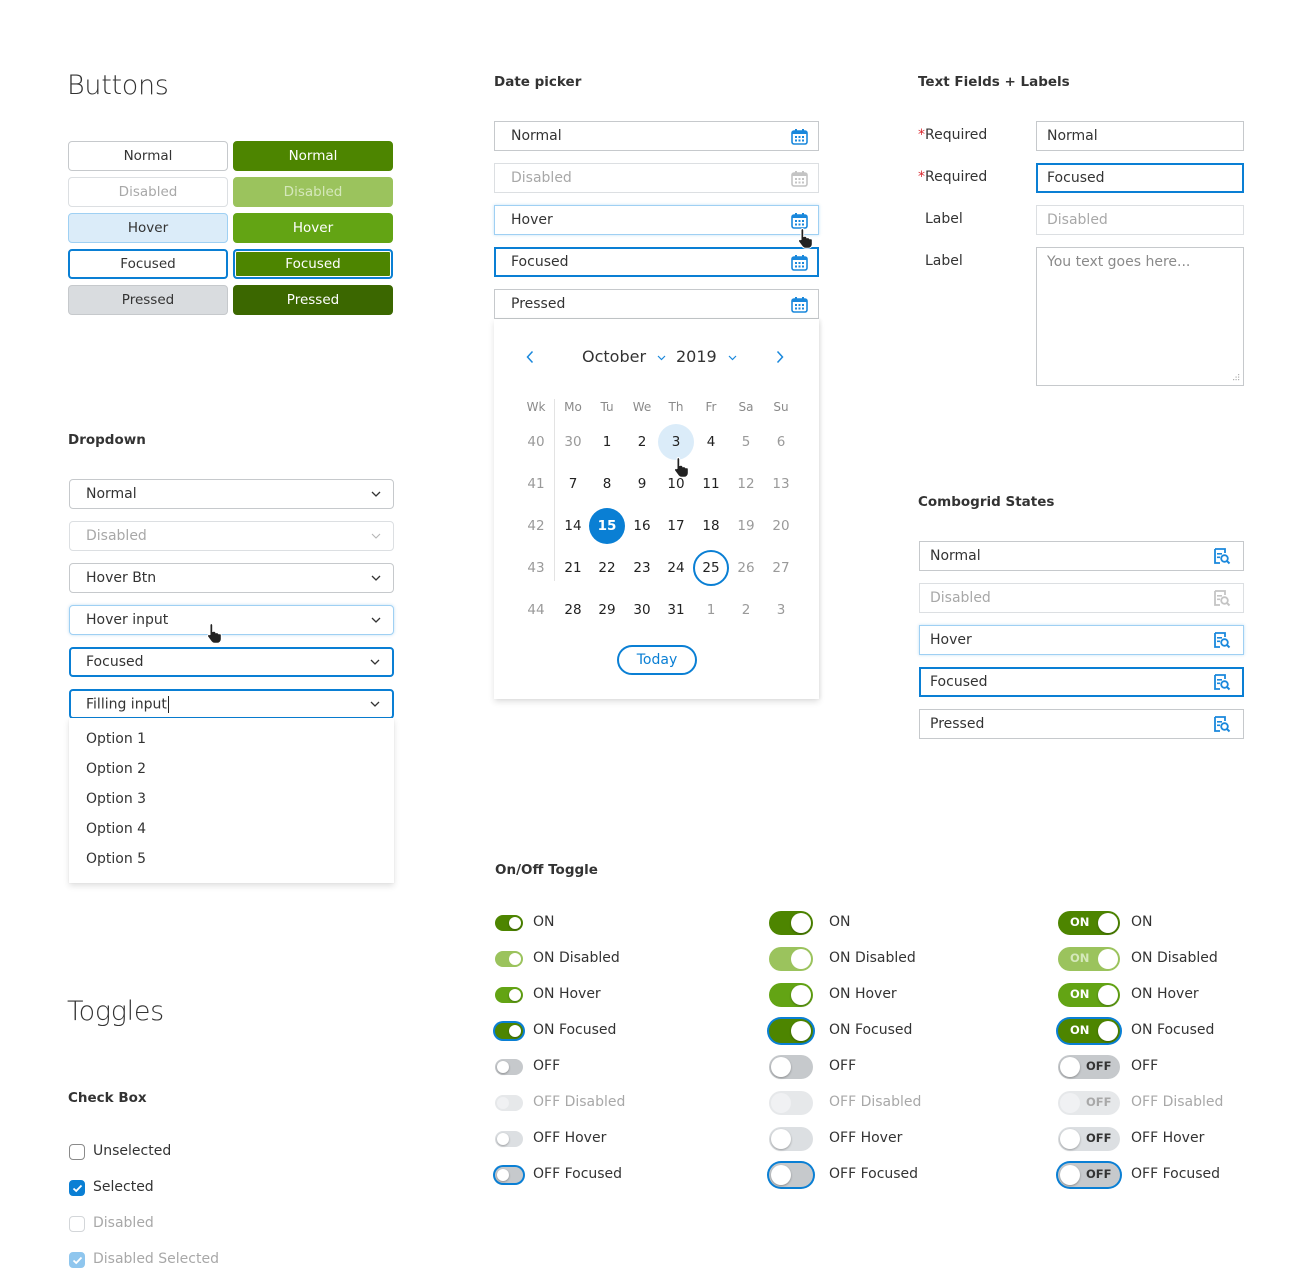 The width and height of the screenshot is (1308, 1270). What do you see at coordinates (781, 442) in the screenshot?
I see `calendar-day: 6` at bounding box center [781, 442].